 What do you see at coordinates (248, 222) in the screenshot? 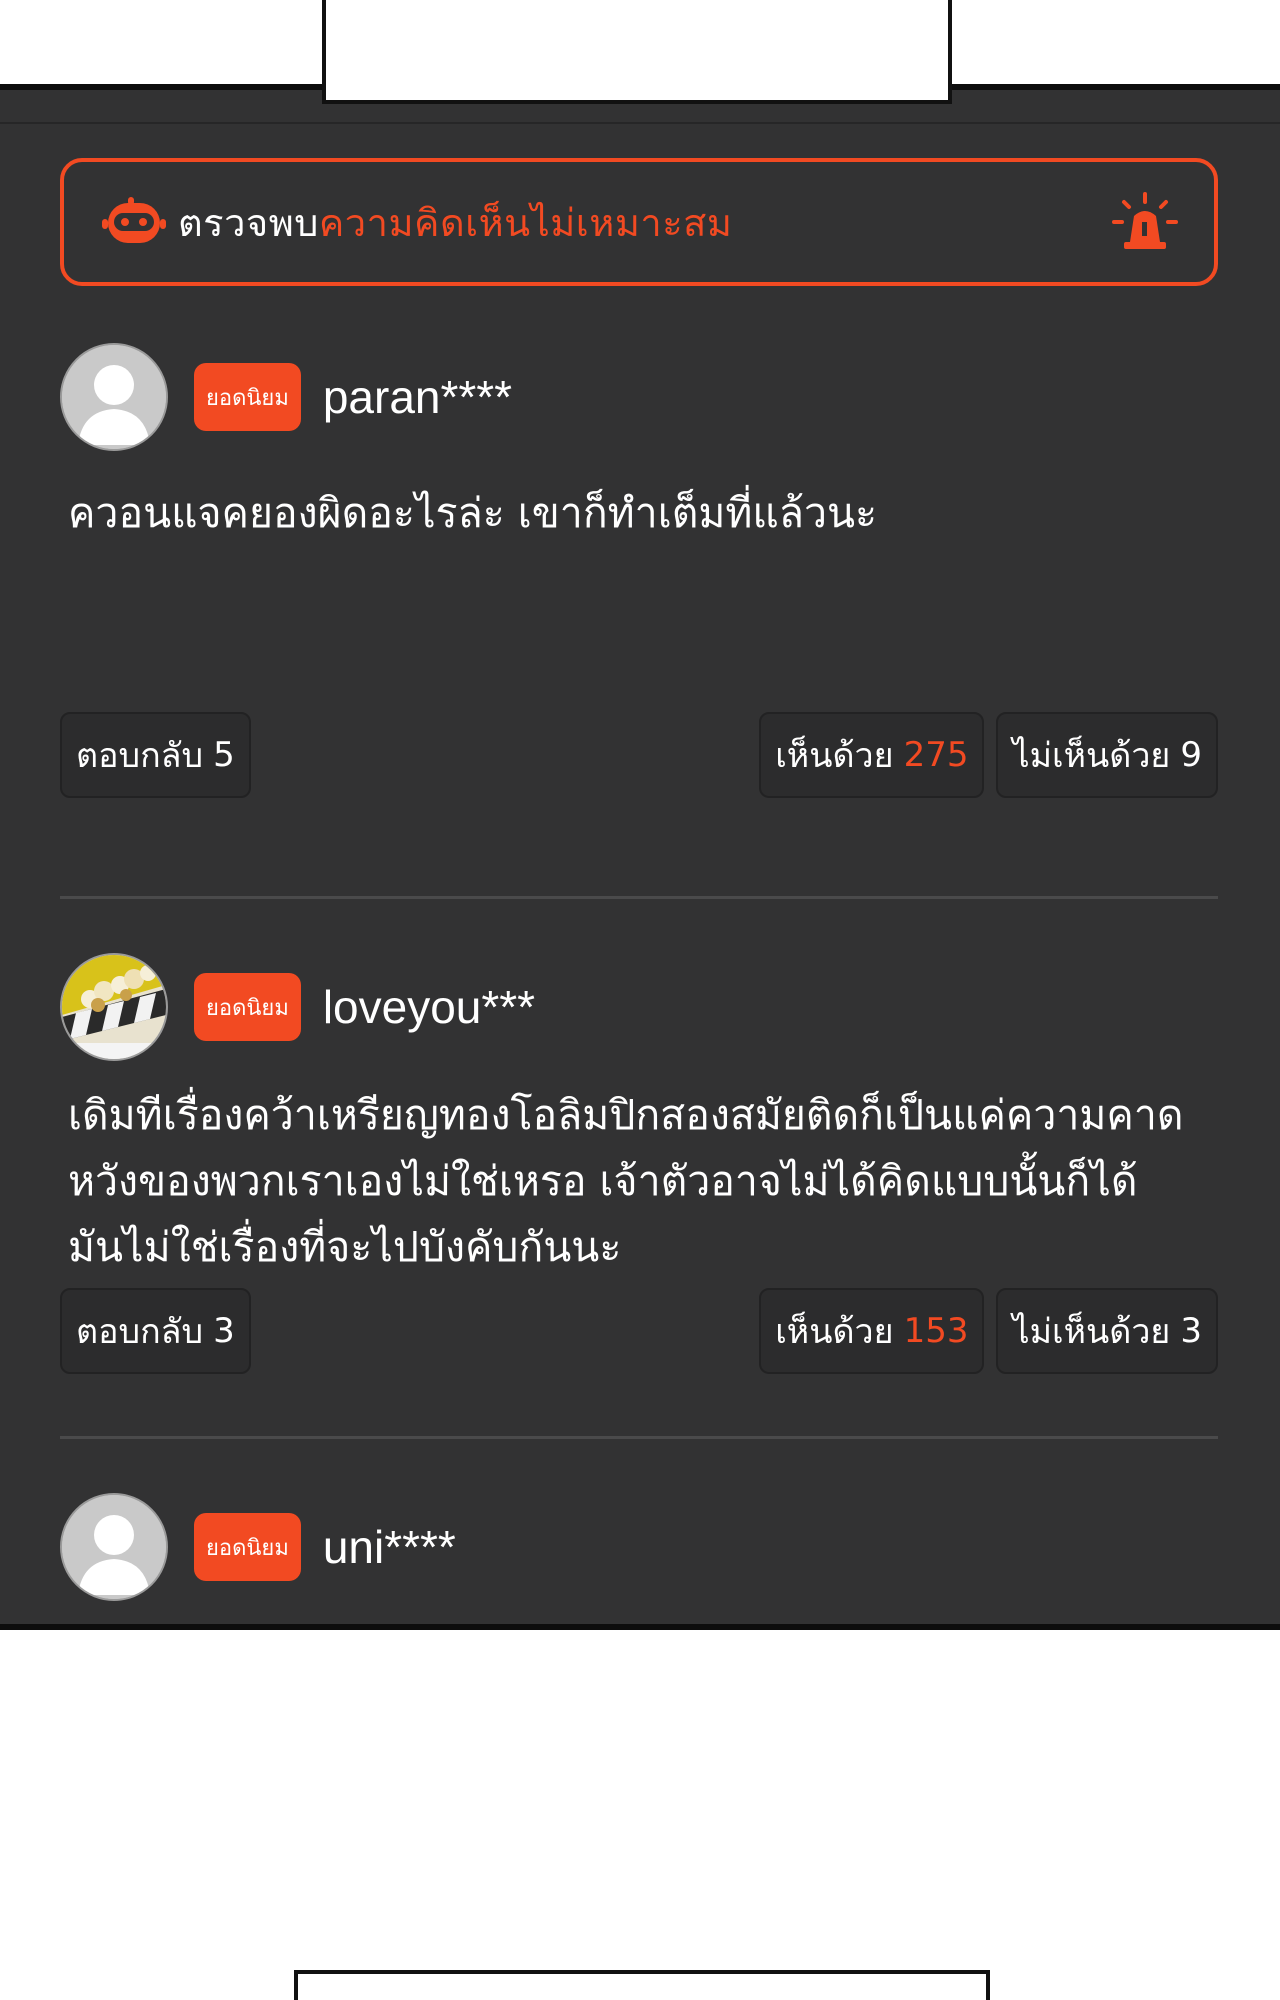
I see `warning-prefix: ตรวจพบ` at bounding box center [248, 222].